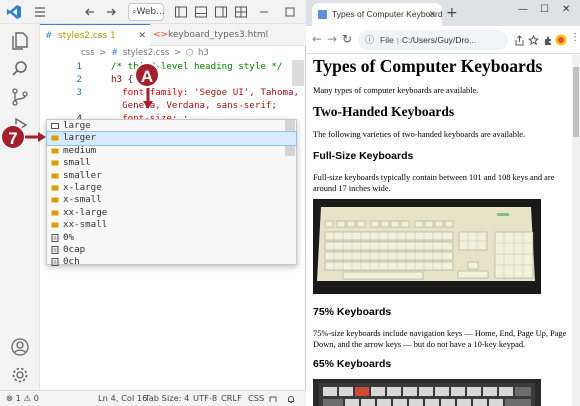  What do you see at coordinates (428, 66) in the screenshot?
I see `page-heading: Types of Computer Keyboards` at bounding box center [428, 66].